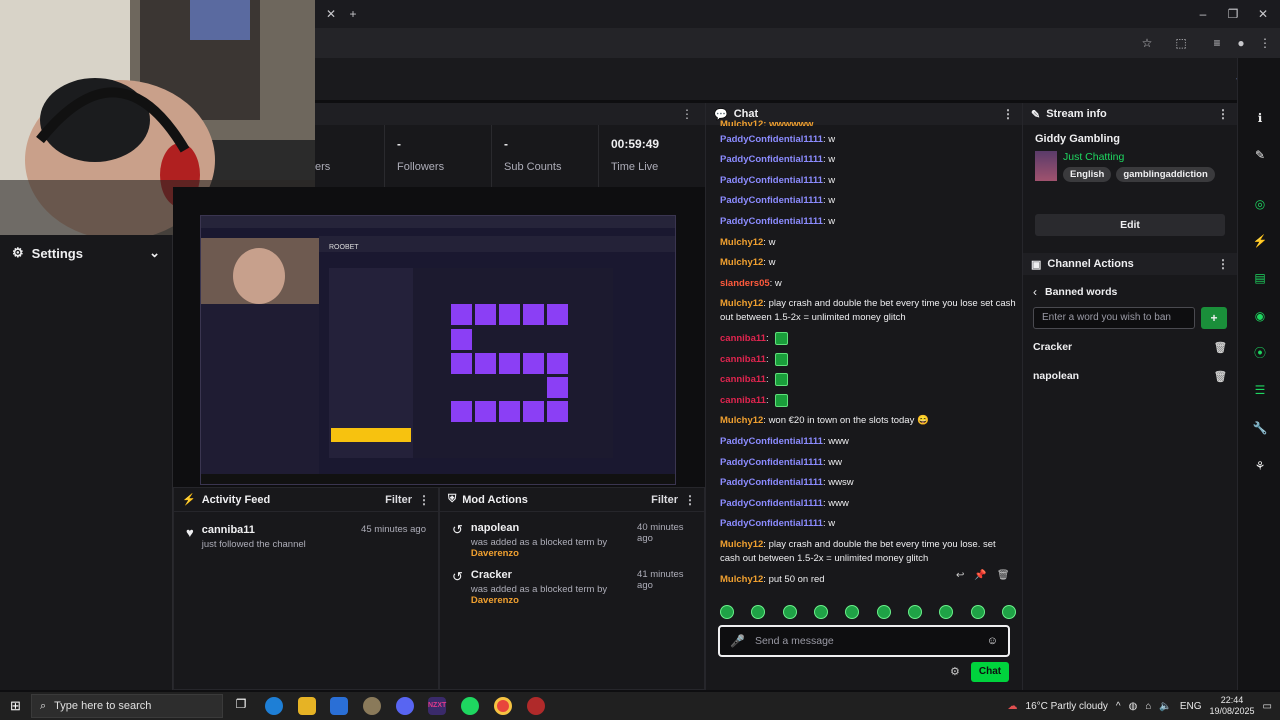 Image resolution: width=1280 pixels, height=720 pixels. What do you see at coordinates (1191, 706) in the screenshot?
I see `lang-label: ENG` at bounding box center [1191, 706].